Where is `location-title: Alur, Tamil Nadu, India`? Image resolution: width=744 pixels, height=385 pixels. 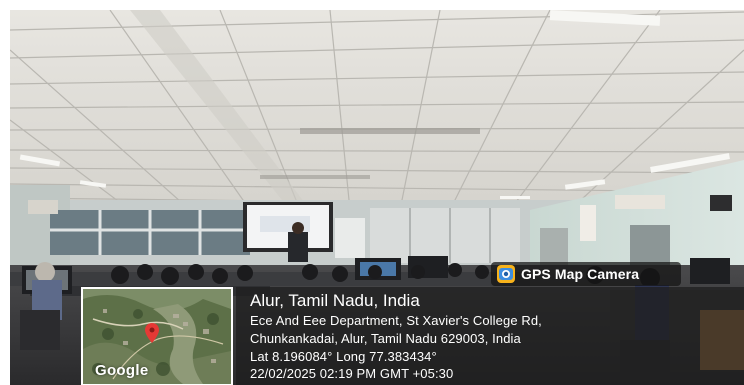 location-title: Alur, Tamil Nadu, India is located at coordinates (335, 300).